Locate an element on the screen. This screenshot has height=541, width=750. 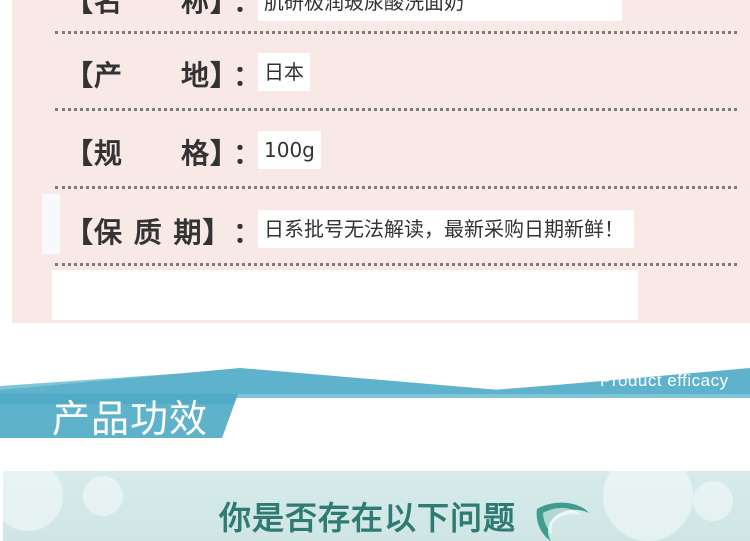
info-value: 日系批号无法解读，最新采购日期新鲜！ is located at coordinates (446, 229).